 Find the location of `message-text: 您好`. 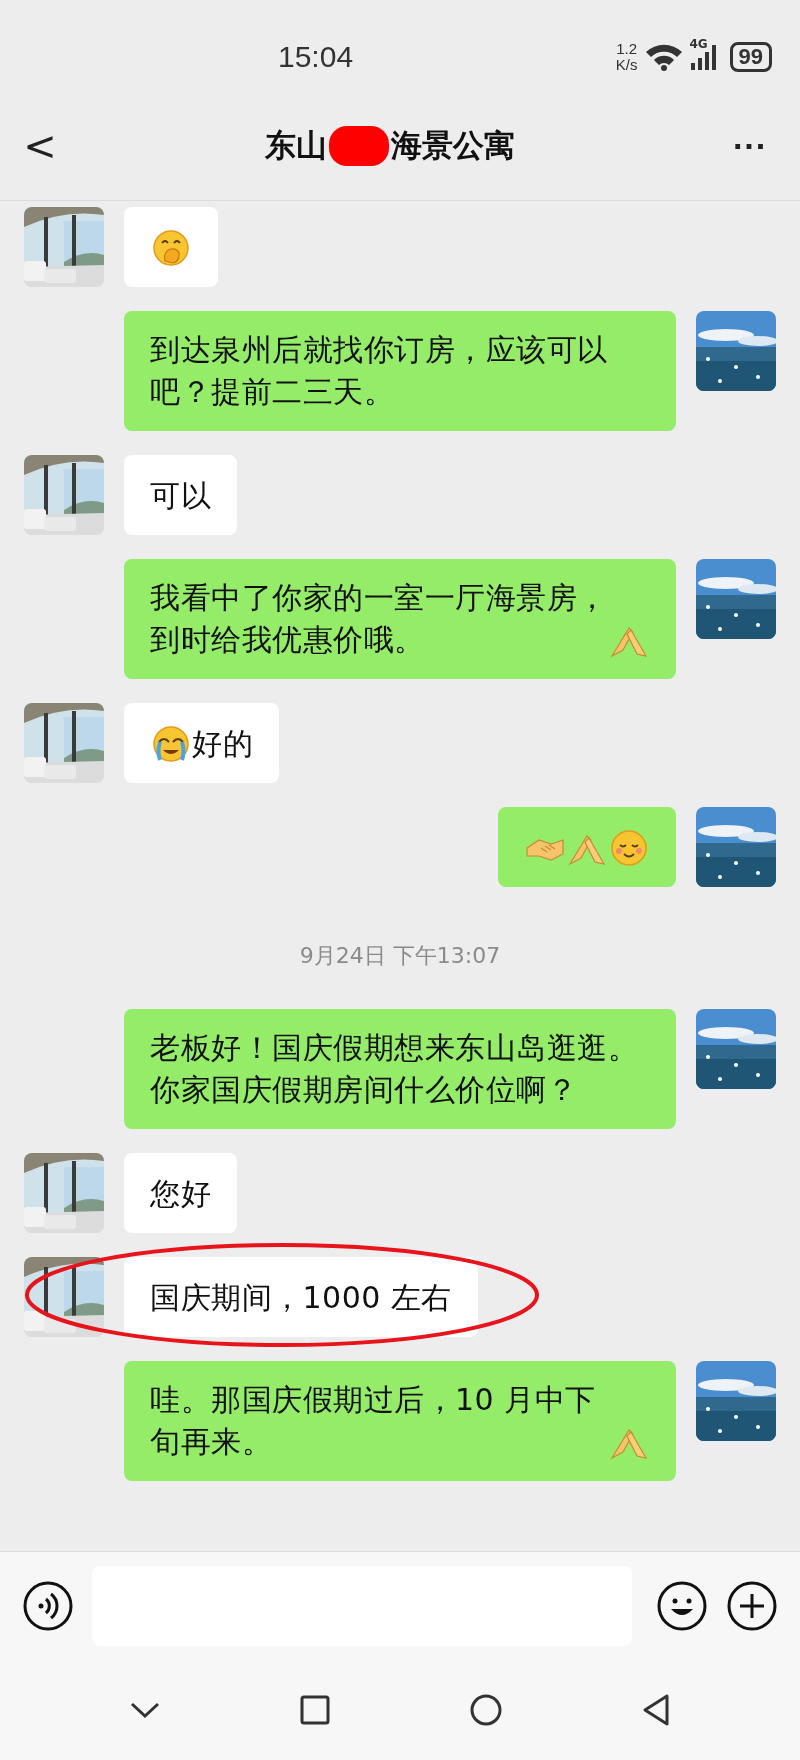

message-text: 您好 is located at coordinates (180, 1194).